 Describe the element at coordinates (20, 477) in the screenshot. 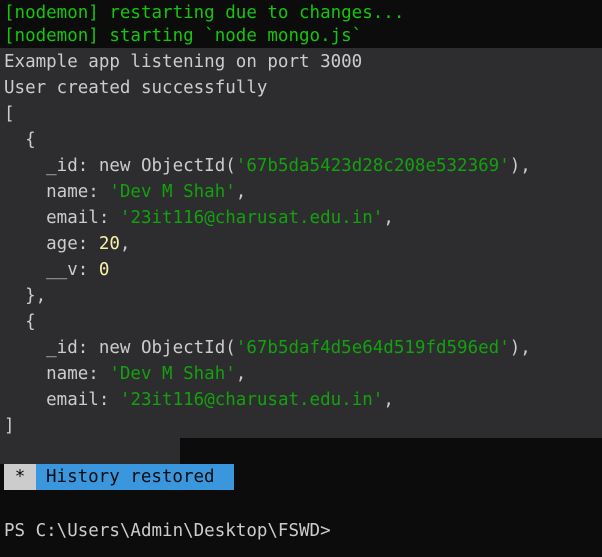

I see `history-star-badge: *` at that location.